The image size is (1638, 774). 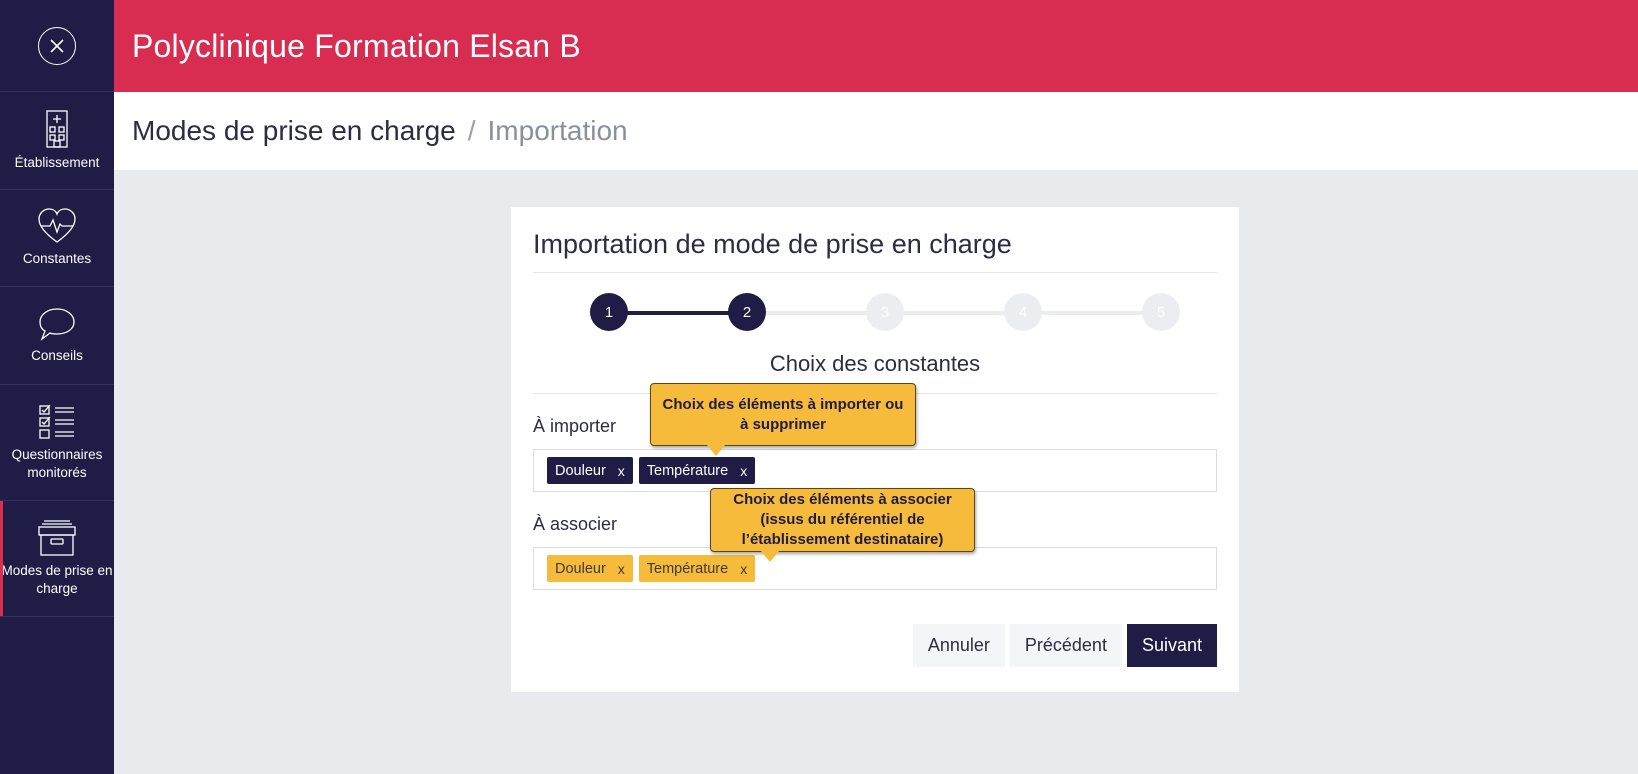 What do you see at coordinates (876, 46) in the screenshot?
I see `app-header: Polyclinique Formation Elsan B` at bounding box center [876, 46].